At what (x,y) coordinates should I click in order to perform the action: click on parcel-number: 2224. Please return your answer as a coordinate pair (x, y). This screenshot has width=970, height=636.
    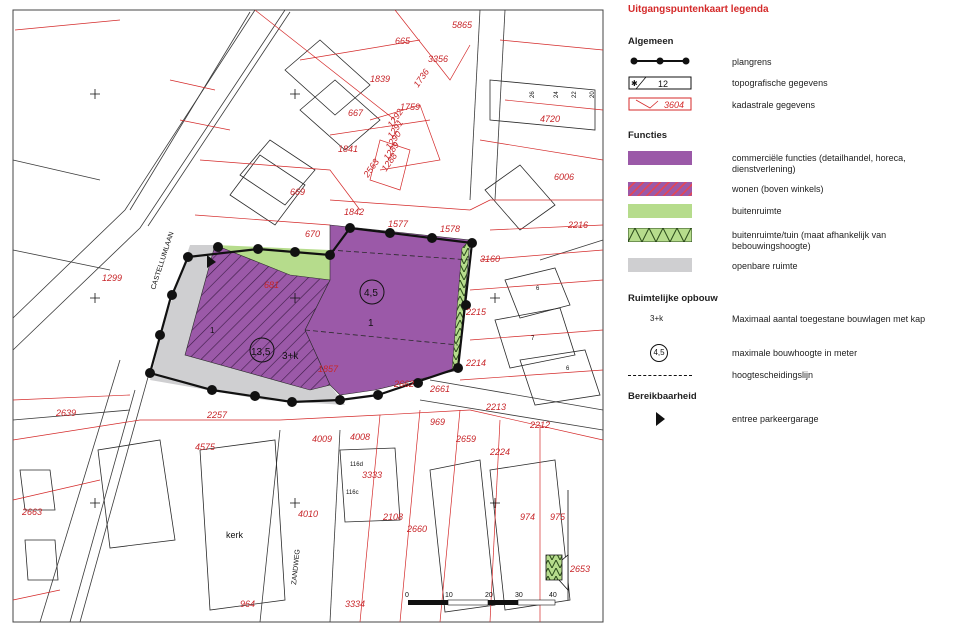
    Looking at the image, I should click on (499, 452).